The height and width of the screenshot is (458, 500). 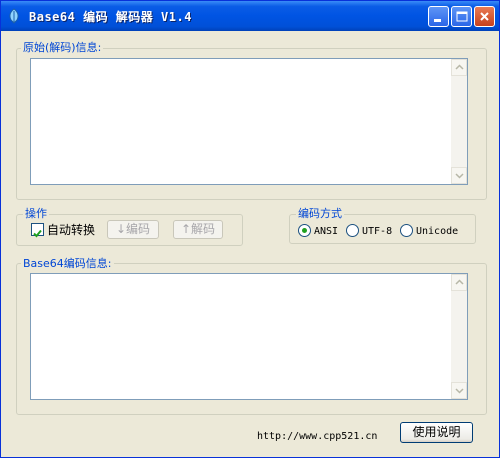 I want to click on maximize-icon, so click(x=462, y=16).